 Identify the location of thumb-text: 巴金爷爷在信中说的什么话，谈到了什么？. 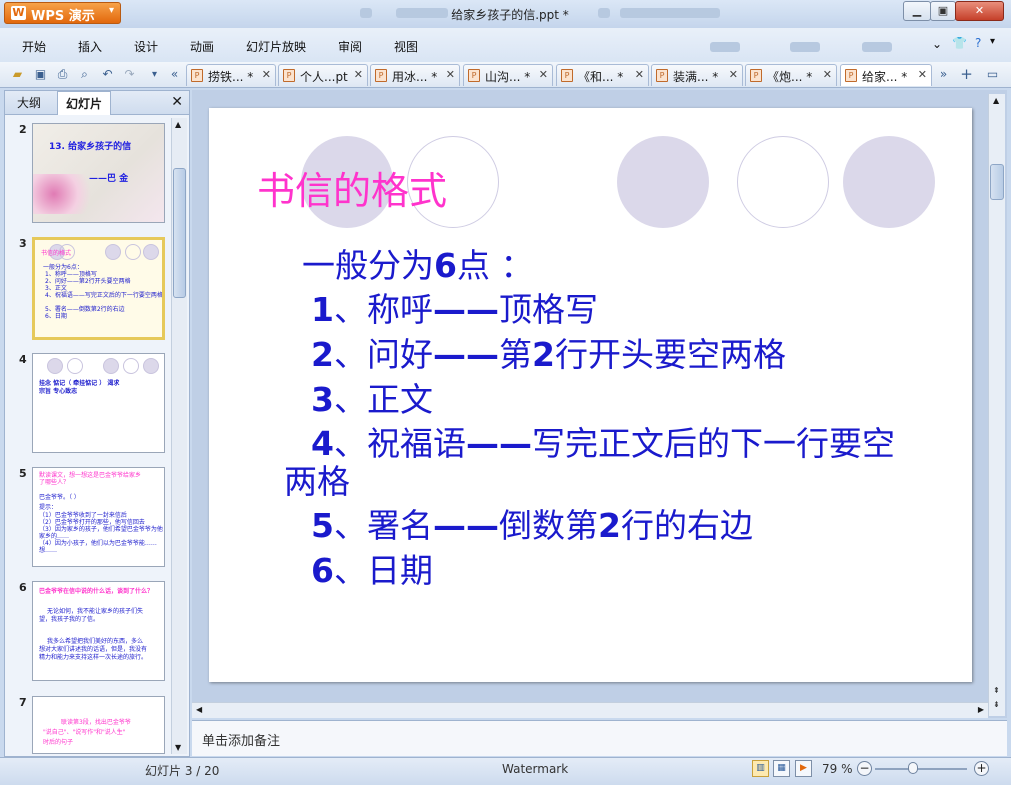
(96, 591).